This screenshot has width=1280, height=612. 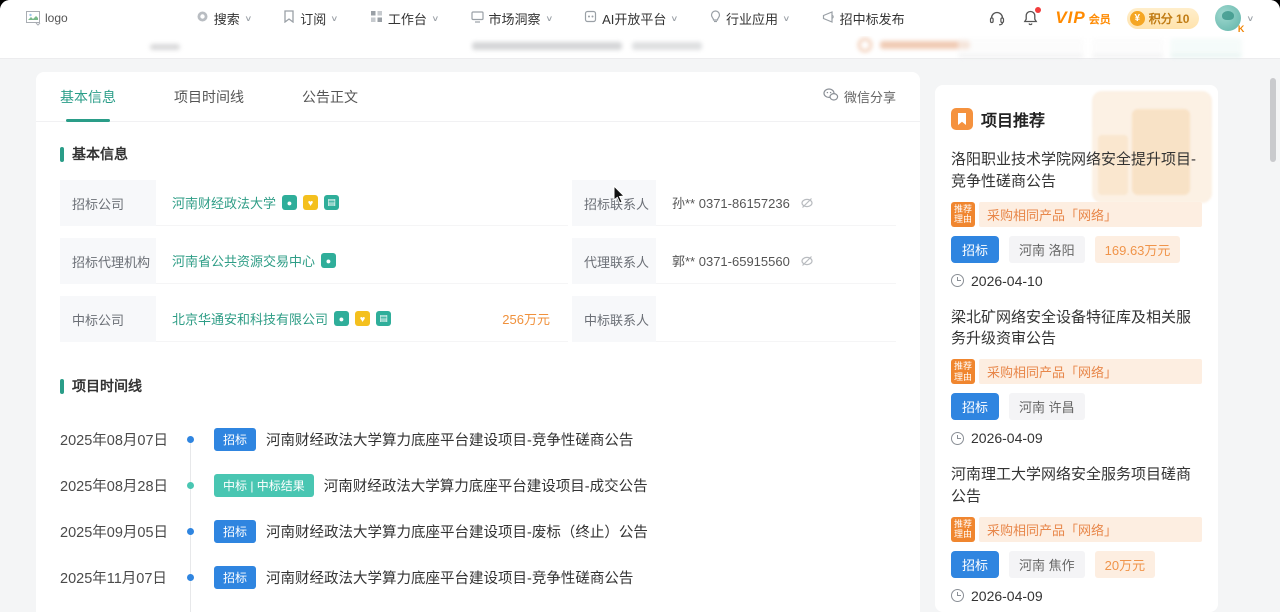 I want to click on user-menu: K ∨, so click(x=1235, y=19).